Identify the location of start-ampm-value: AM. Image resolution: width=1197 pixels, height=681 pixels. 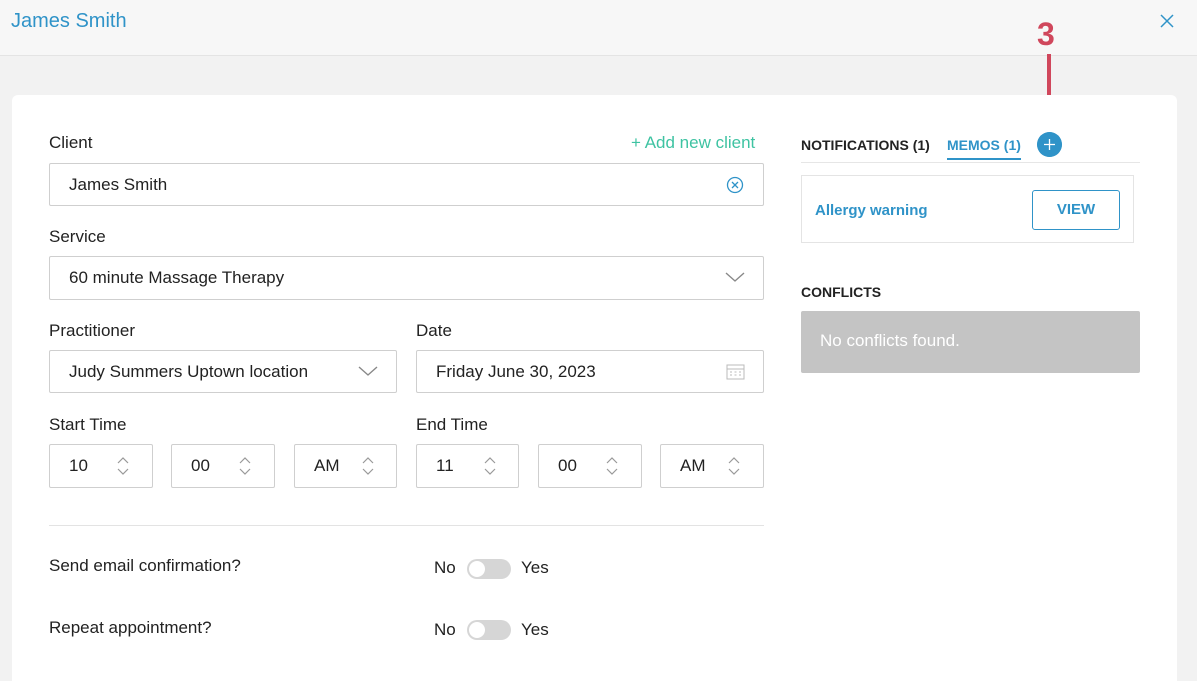
(327, 465).